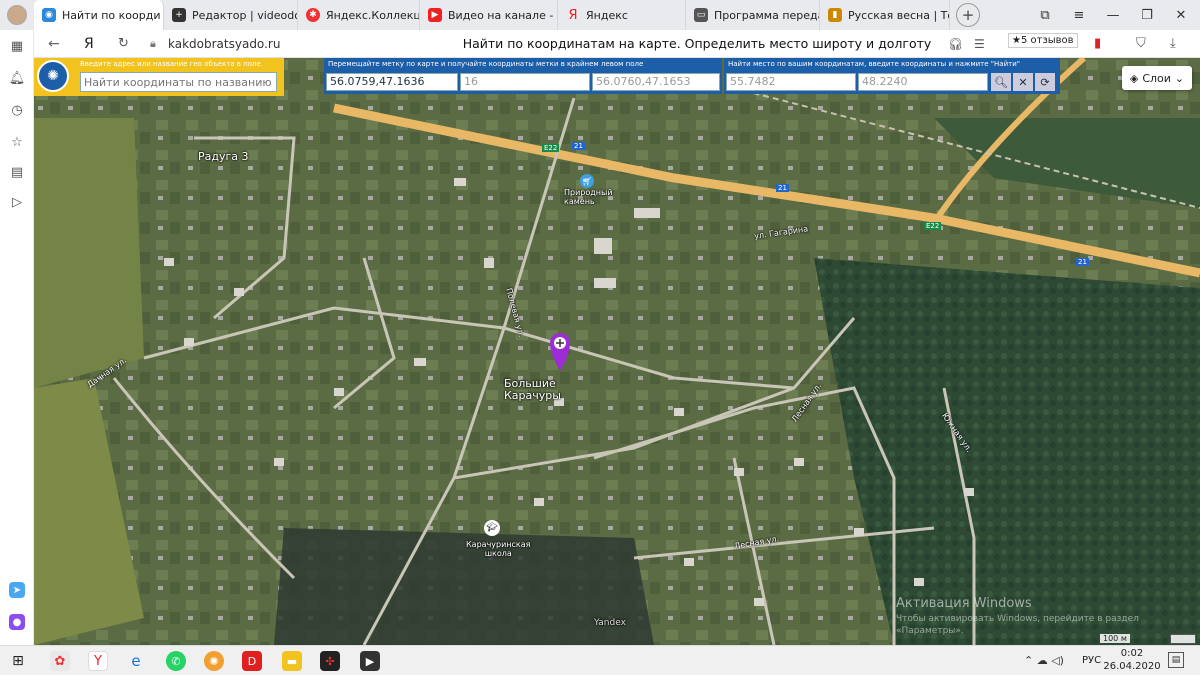 Image resolution: width=1200 pixels, height=675 pixels. I want to click on tab-yandex: Я Яндекс, so click(622, 15).